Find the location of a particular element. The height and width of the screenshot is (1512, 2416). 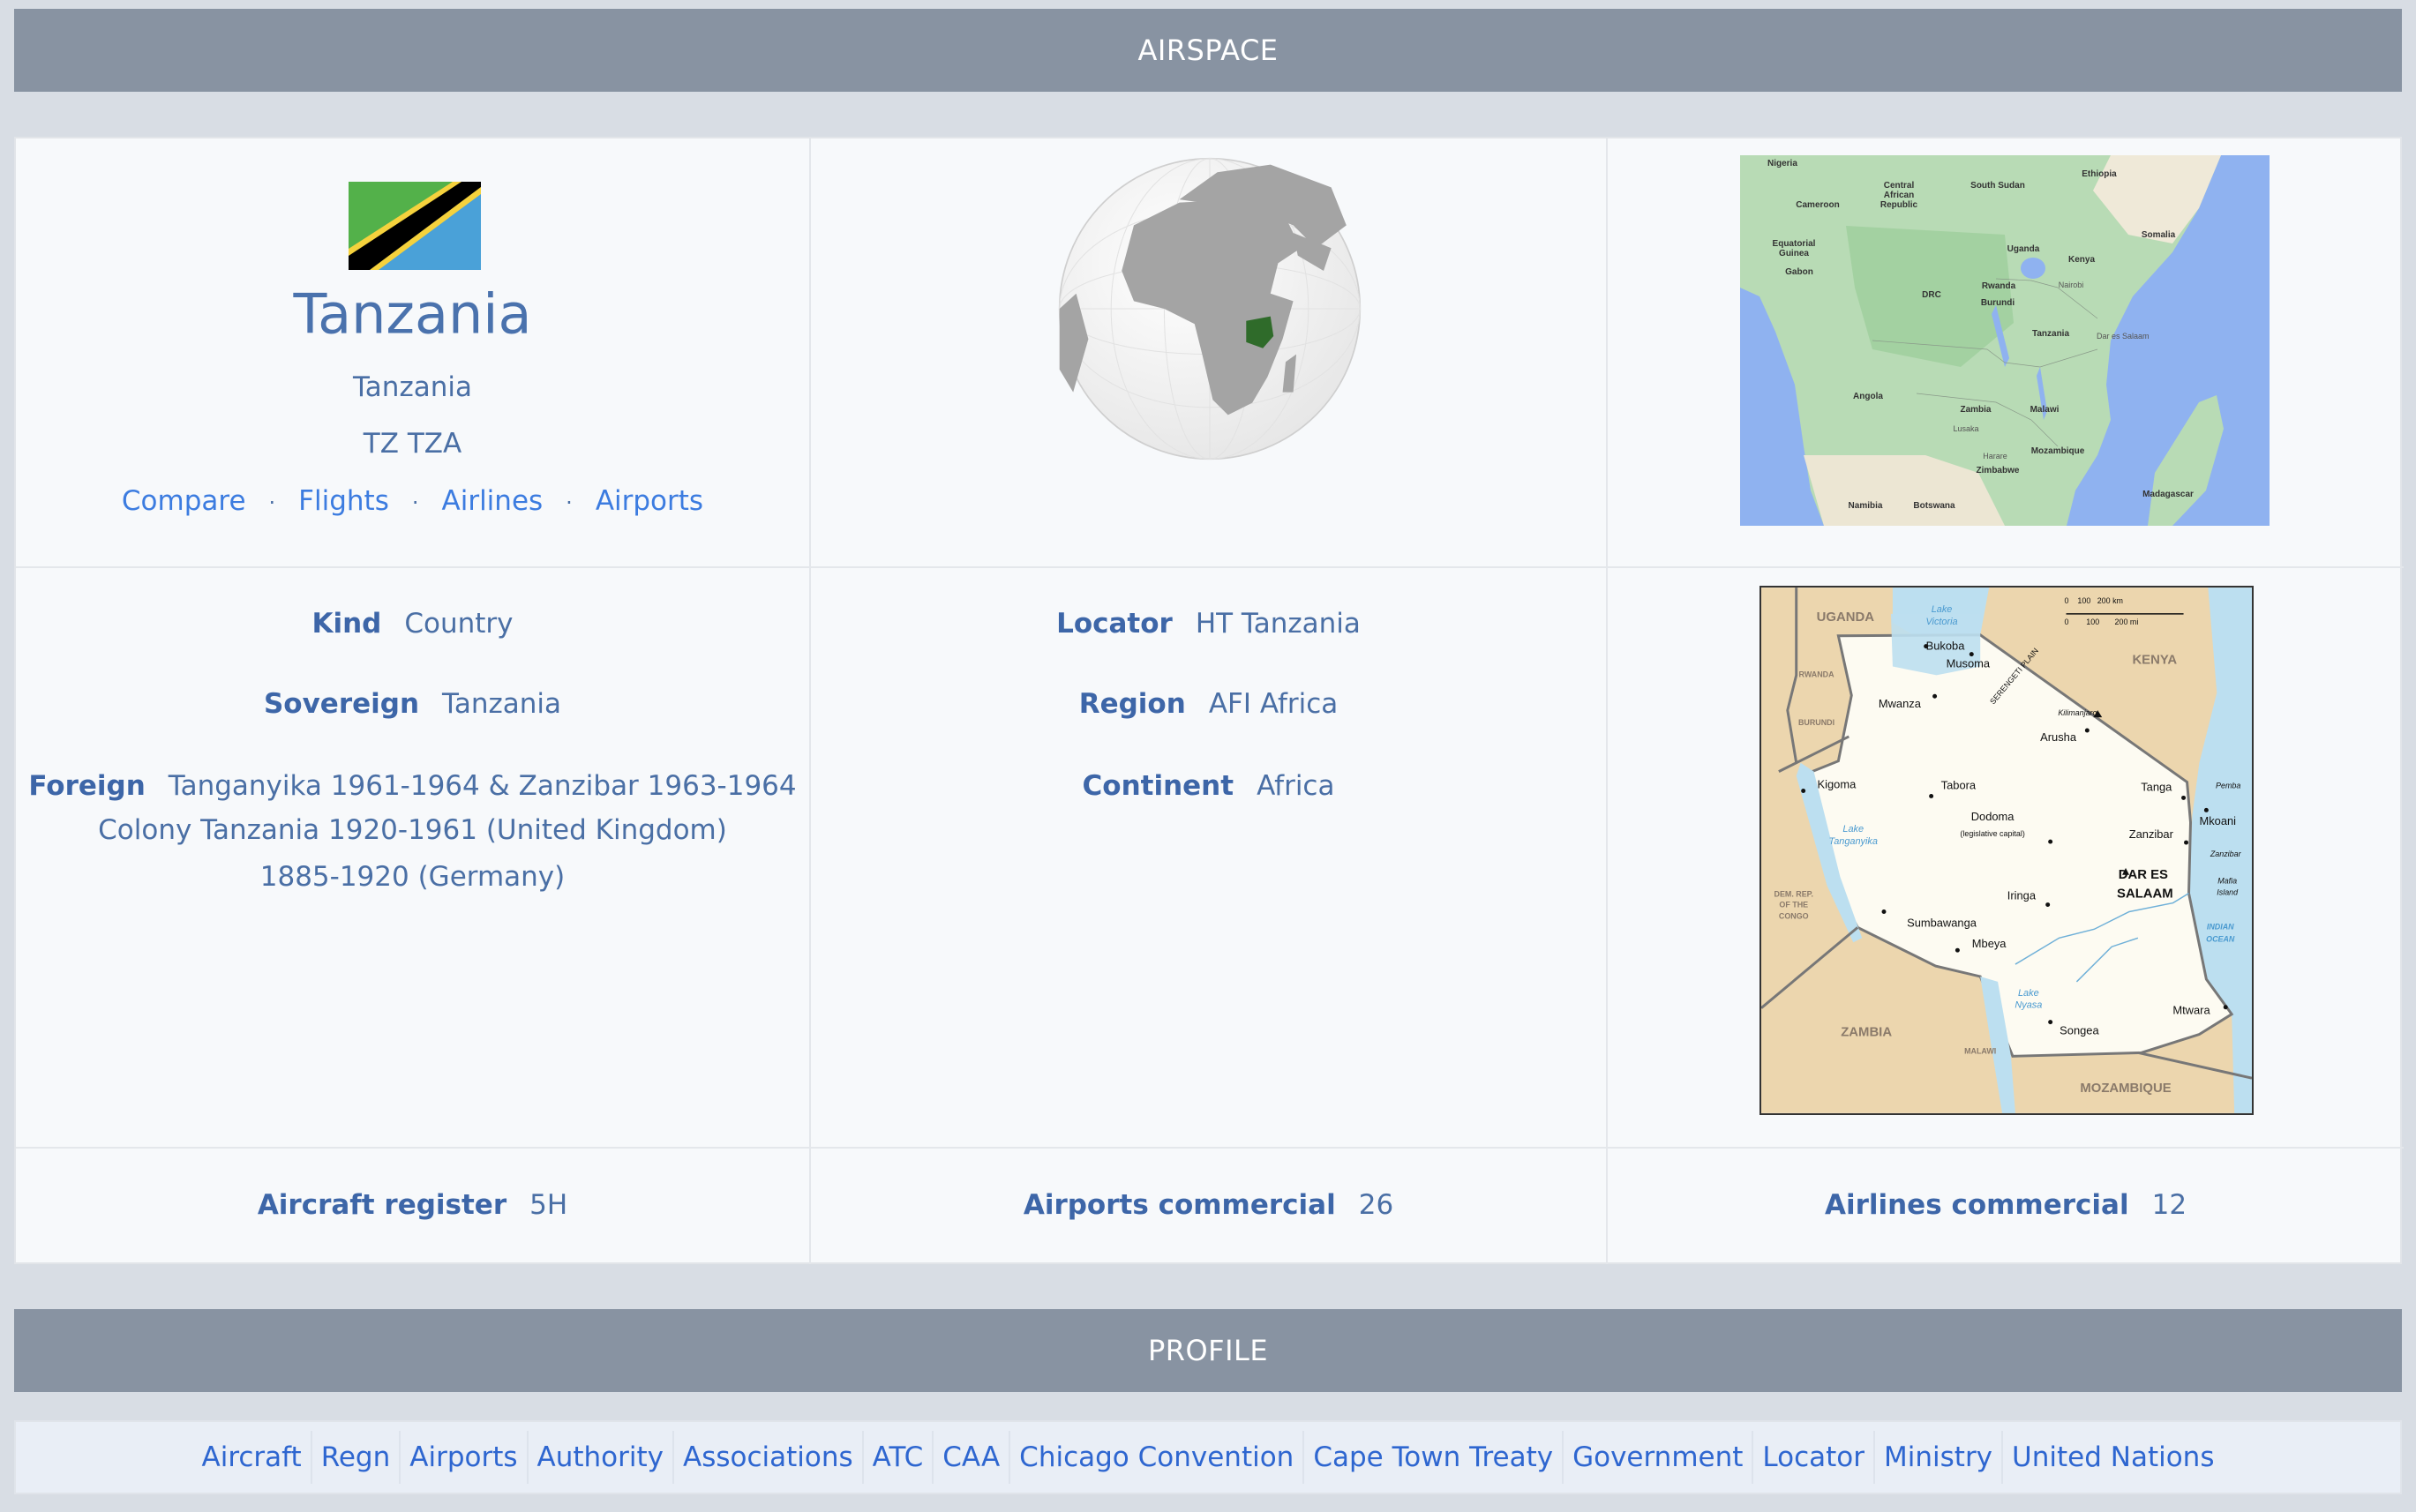

country-title: Tanzania is located at coordinates (412, 314).